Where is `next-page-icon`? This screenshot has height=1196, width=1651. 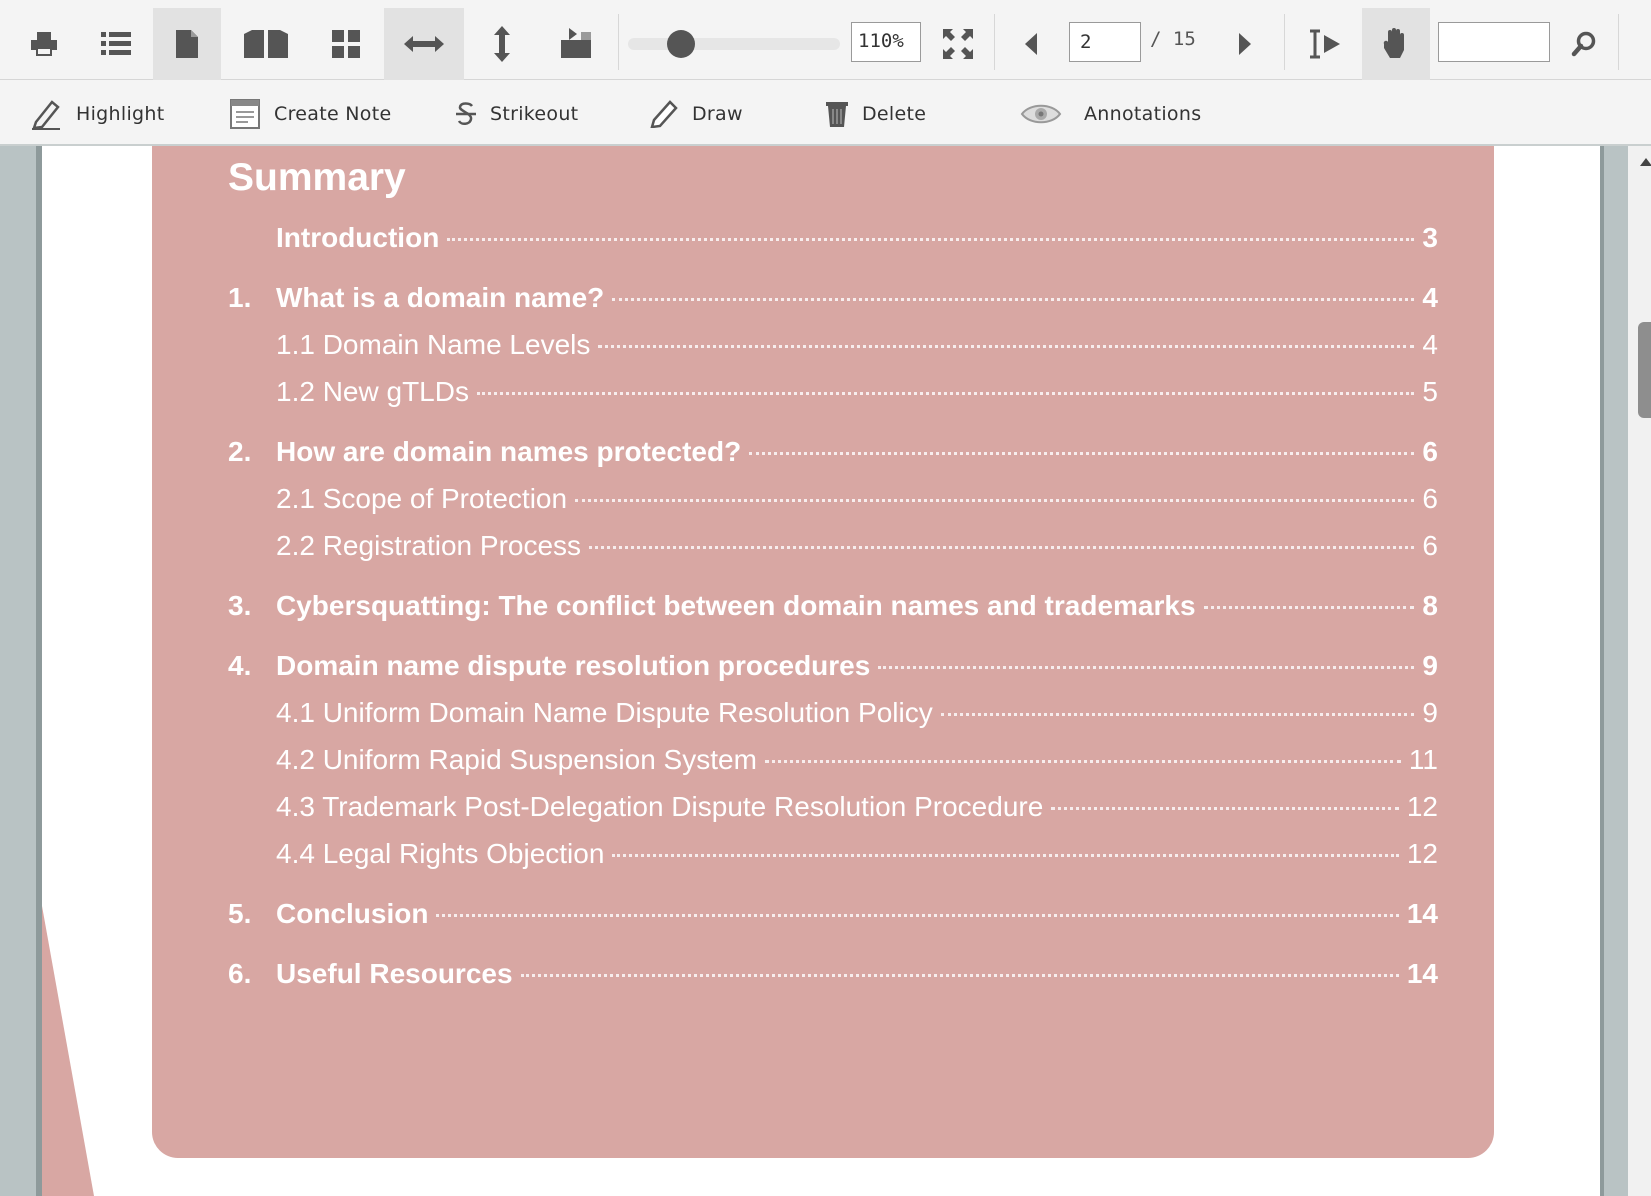 next-page-icon is located at coordinates (1245, 44).